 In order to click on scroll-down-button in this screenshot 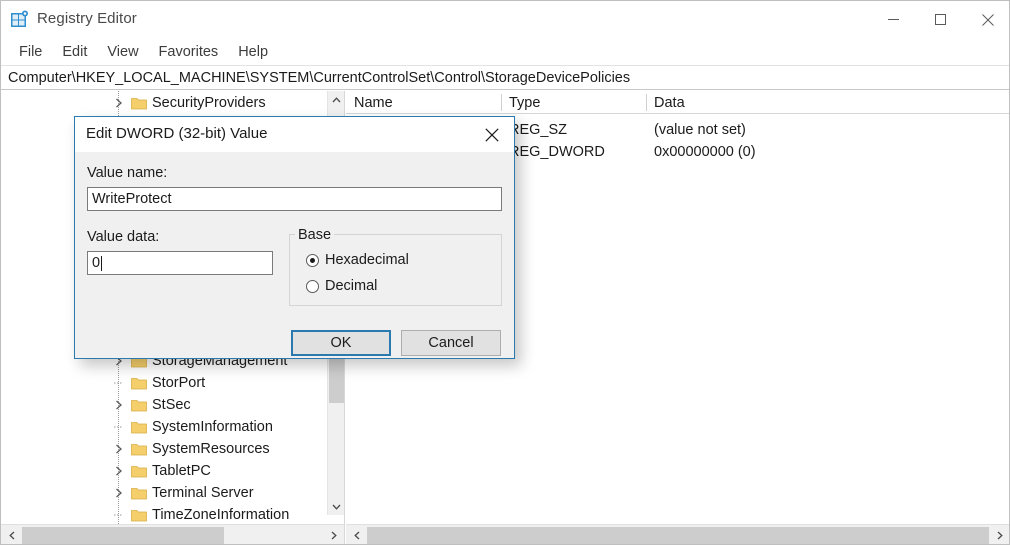, I will do `click(336, 506)`.